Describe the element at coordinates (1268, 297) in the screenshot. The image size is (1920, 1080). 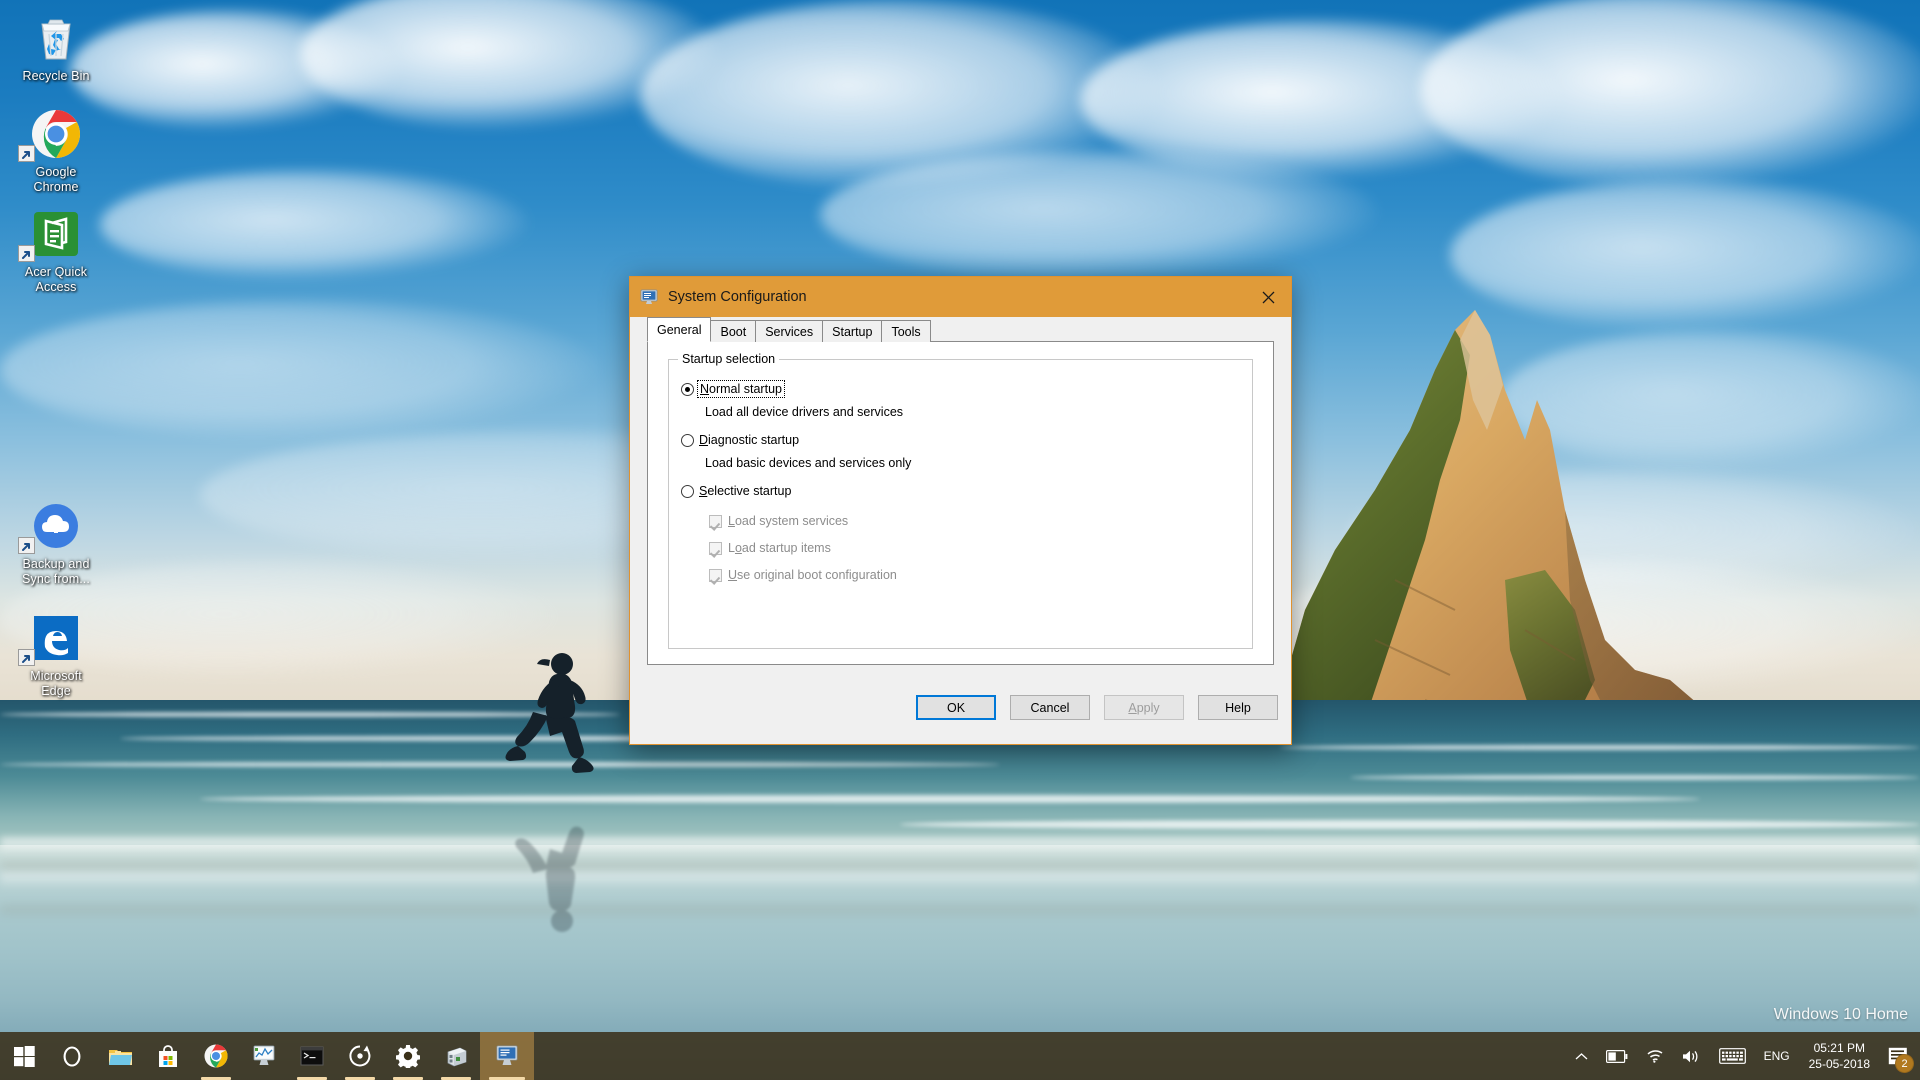
I see `close-icon` at that location.